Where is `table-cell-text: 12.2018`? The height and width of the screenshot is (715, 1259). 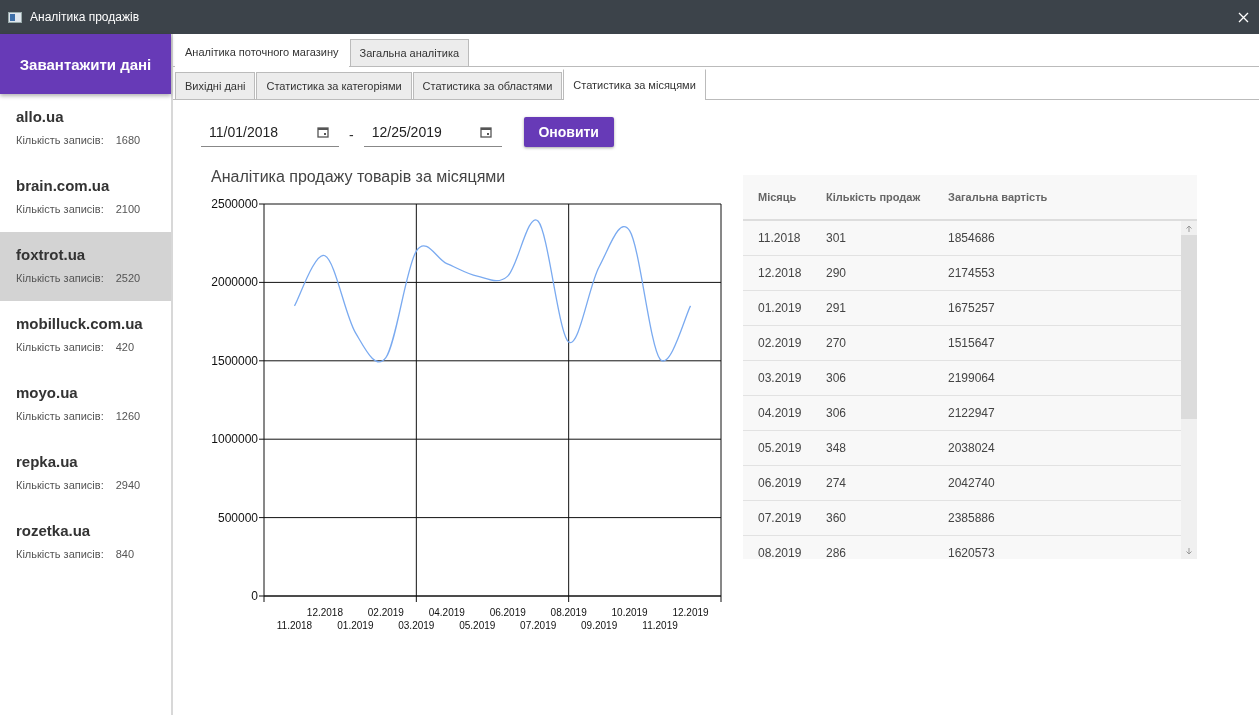 table-cell-text: 12.2018 is located at coordinates (780, 273).